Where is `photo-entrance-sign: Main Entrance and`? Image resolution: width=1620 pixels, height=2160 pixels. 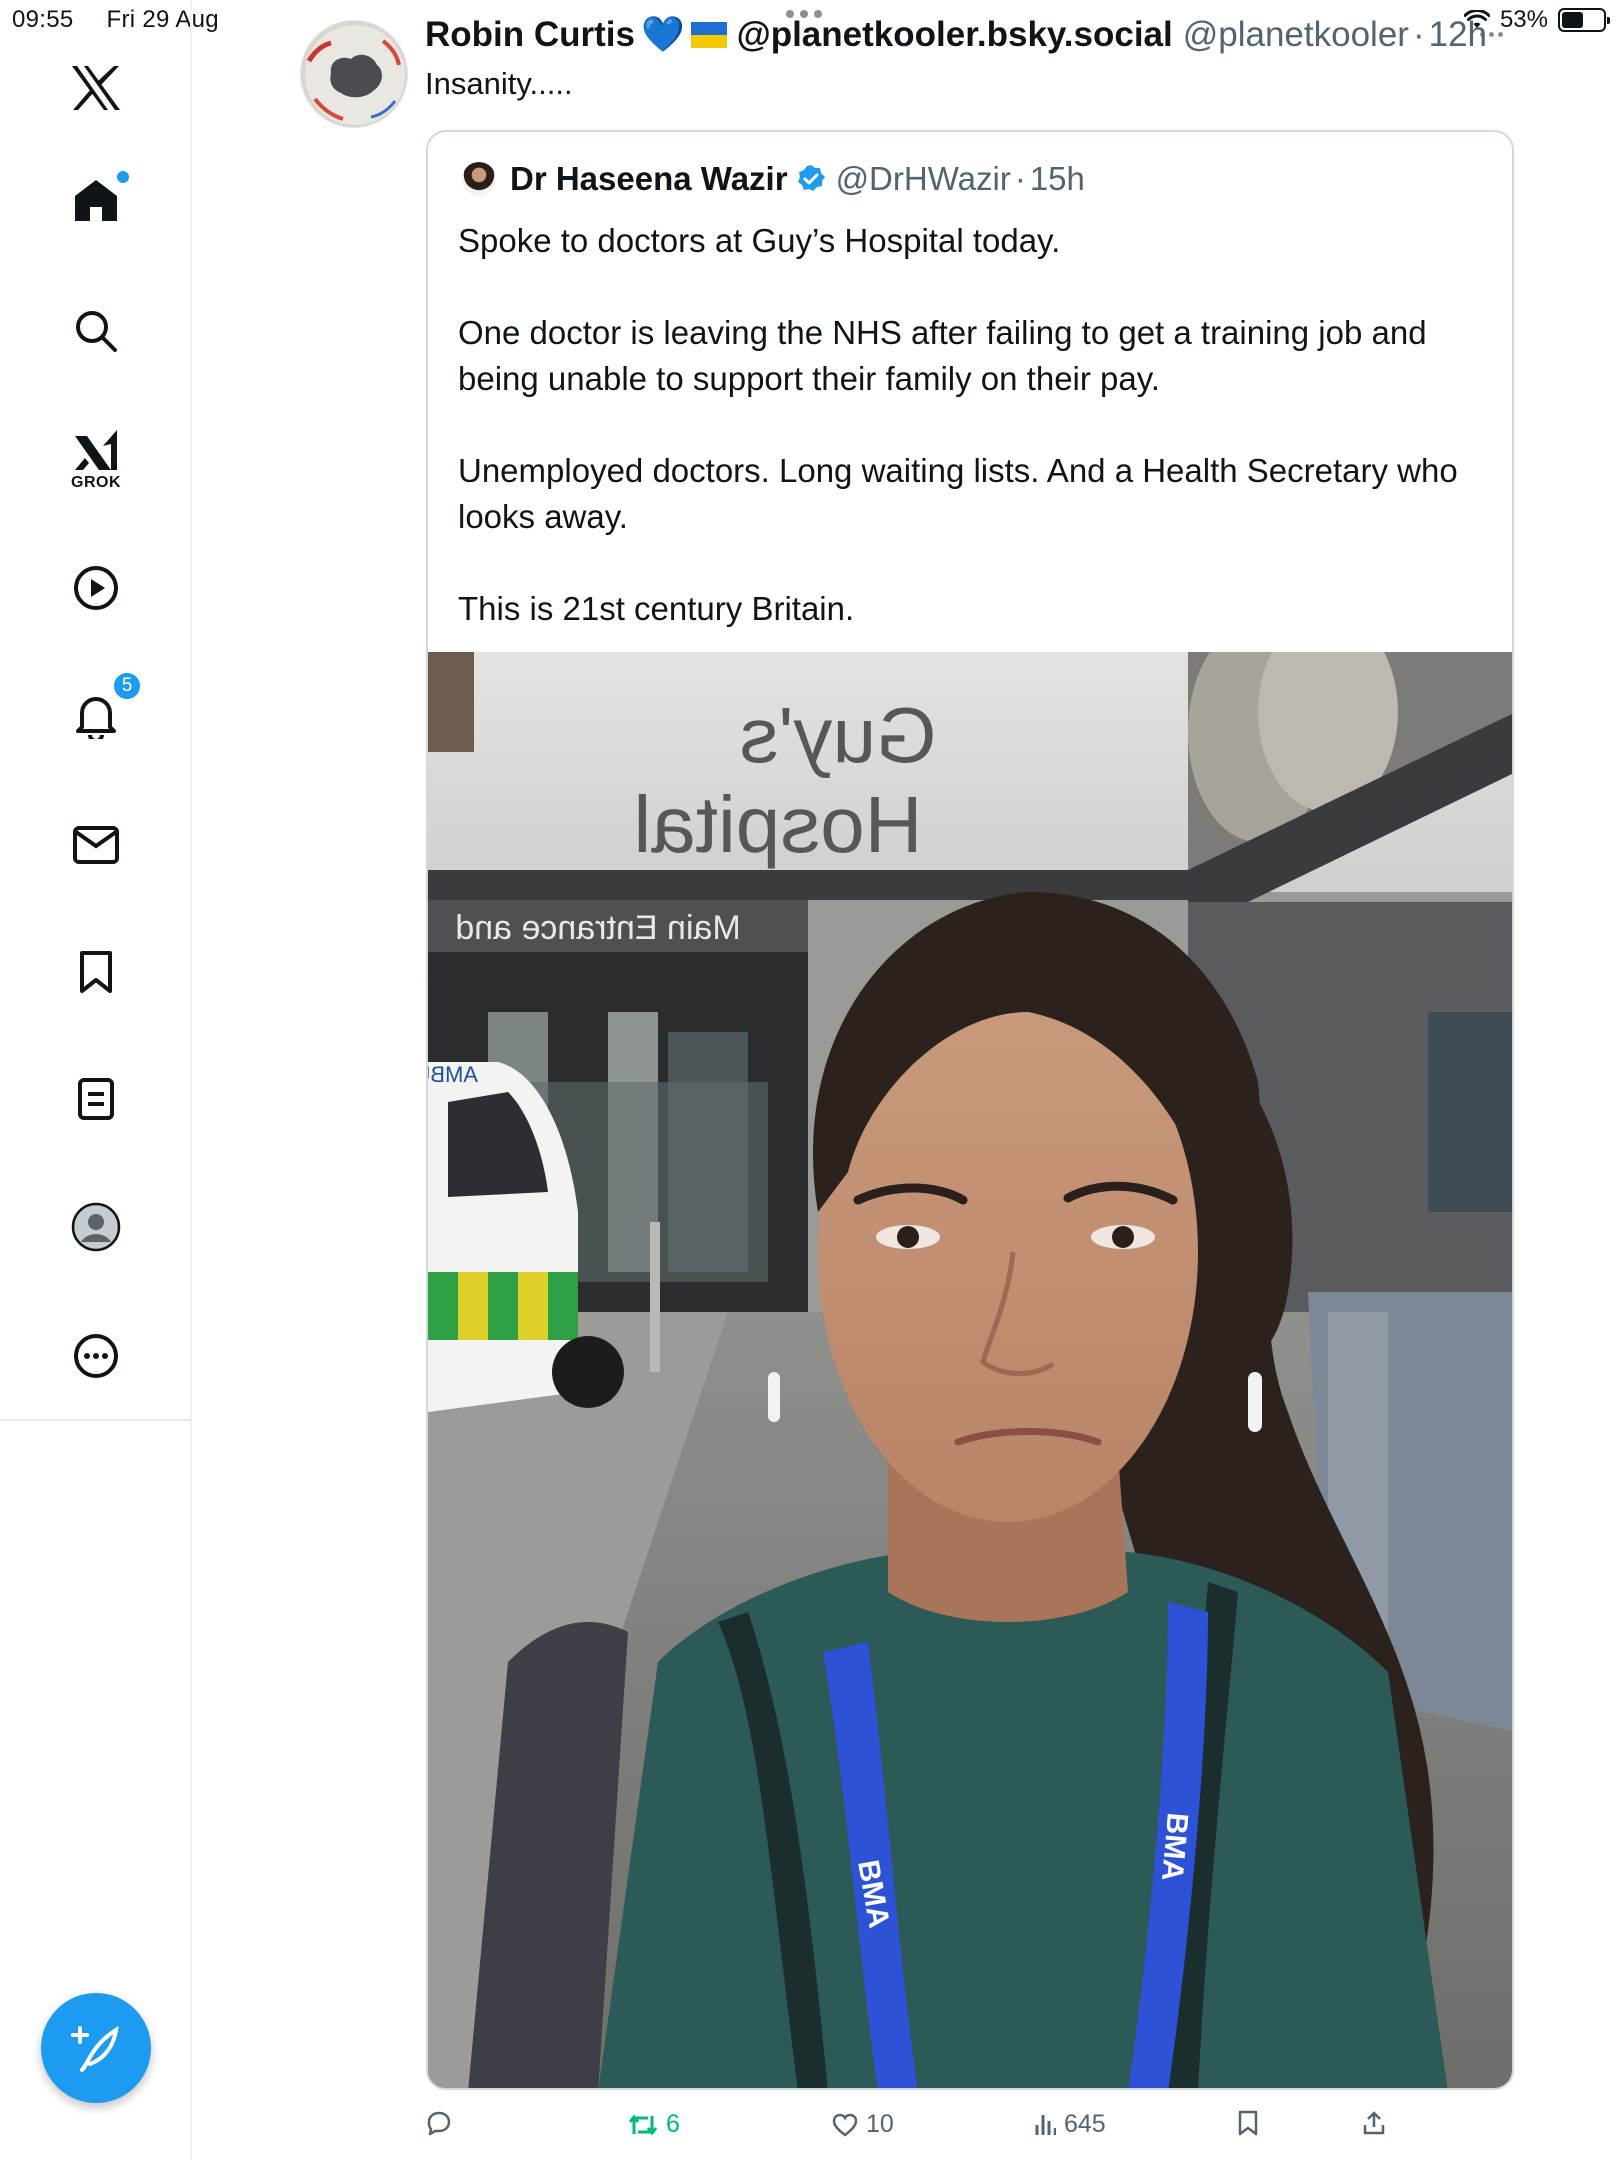
photo-entrance-sign: Main Entrance and is located at coordinates (597, 928).